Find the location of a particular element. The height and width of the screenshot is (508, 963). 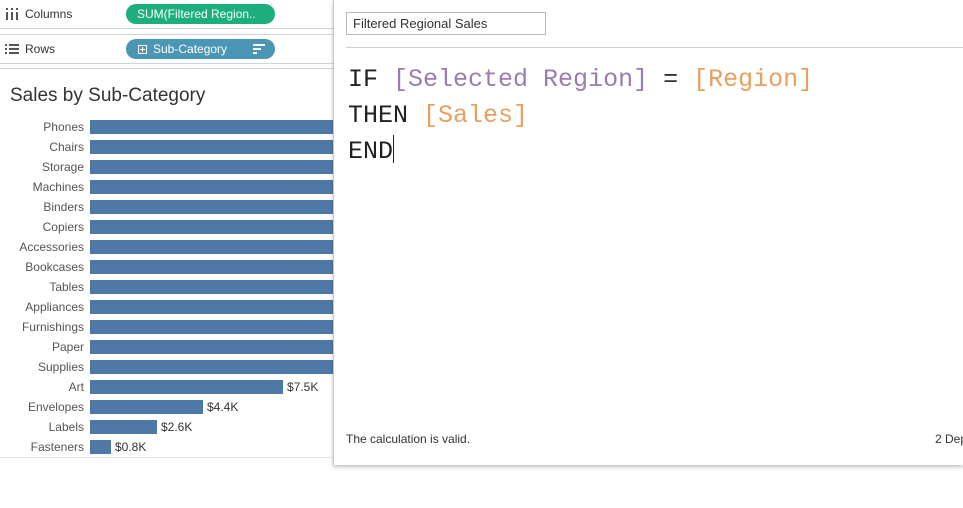

bar-storage is located at coordinates (211, 167).